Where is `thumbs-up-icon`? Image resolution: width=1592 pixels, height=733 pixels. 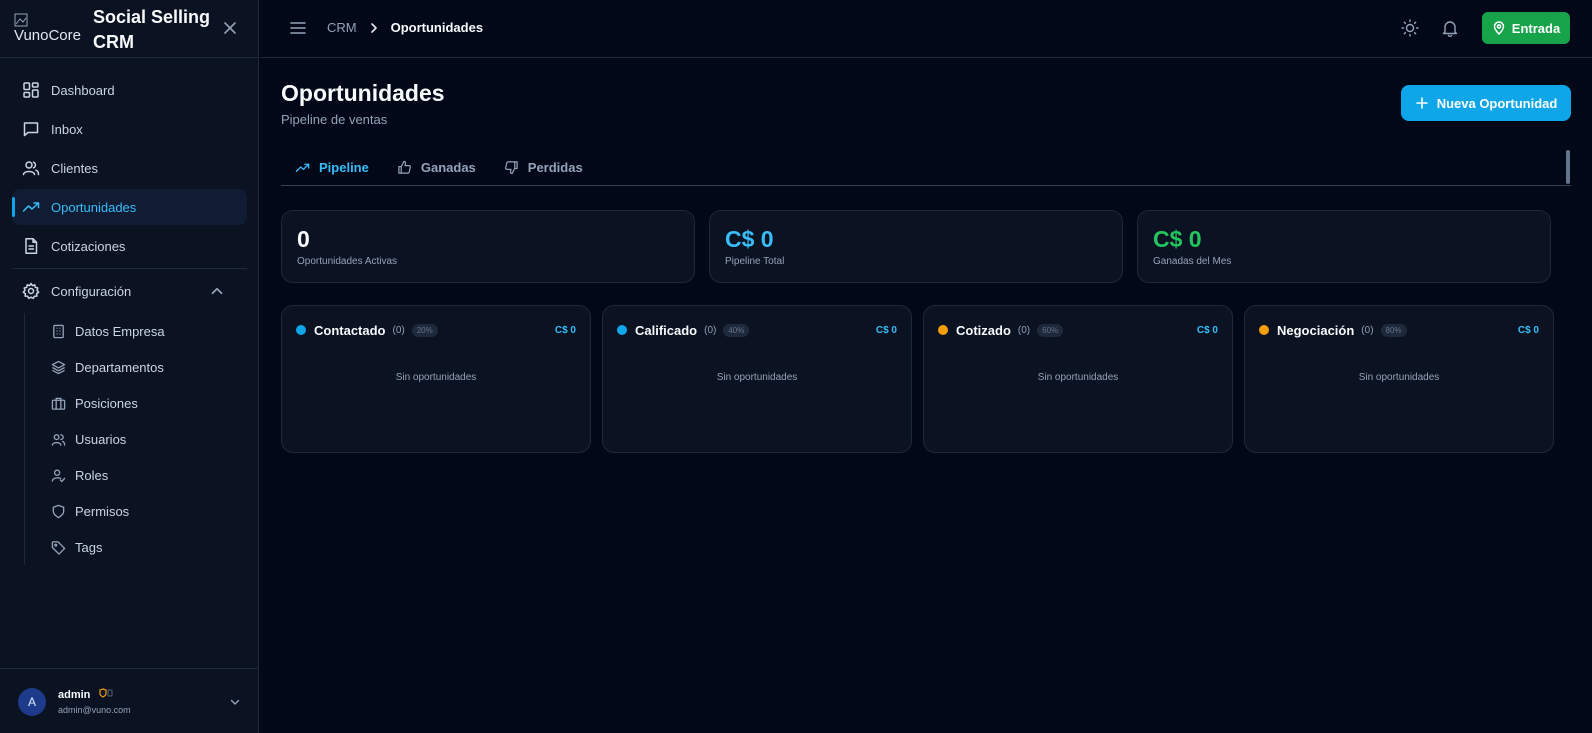 thumbs-up-icon is located at coordinates (404, 167).